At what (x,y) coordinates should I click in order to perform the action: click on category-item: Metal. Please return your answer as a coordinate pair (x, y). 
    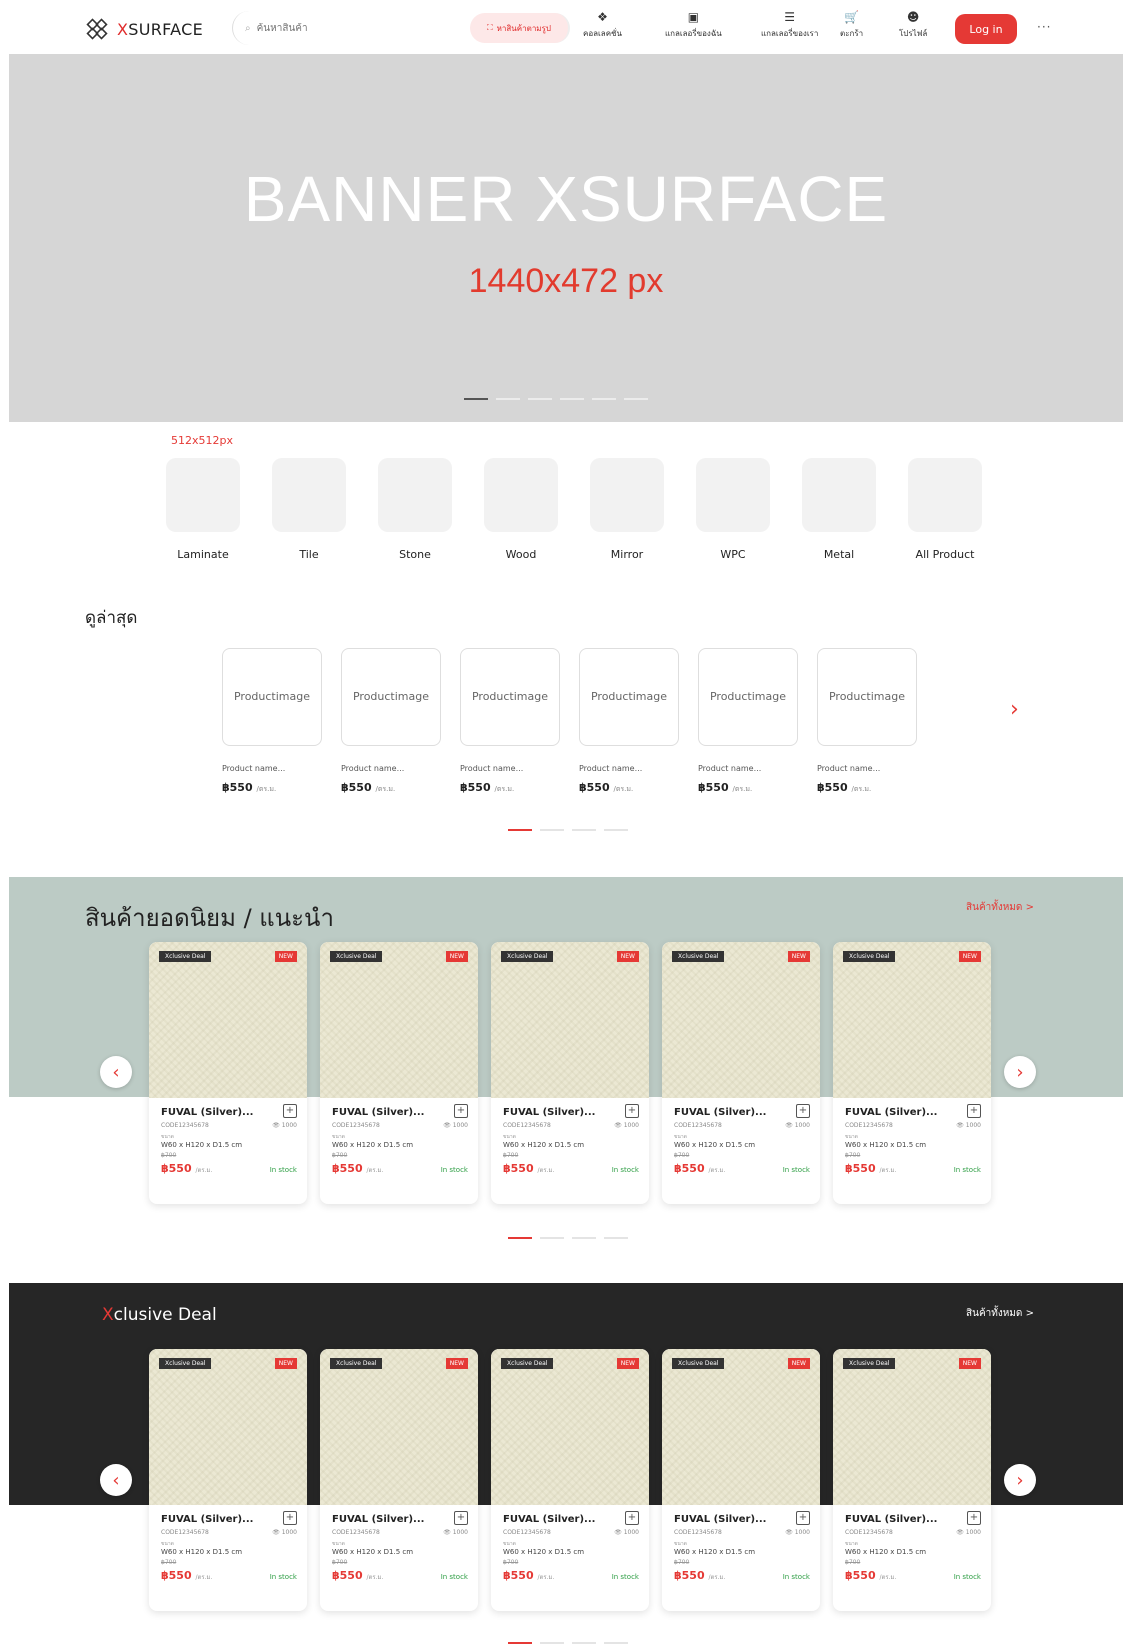
    Looking at the image, I should click on (839, 509).